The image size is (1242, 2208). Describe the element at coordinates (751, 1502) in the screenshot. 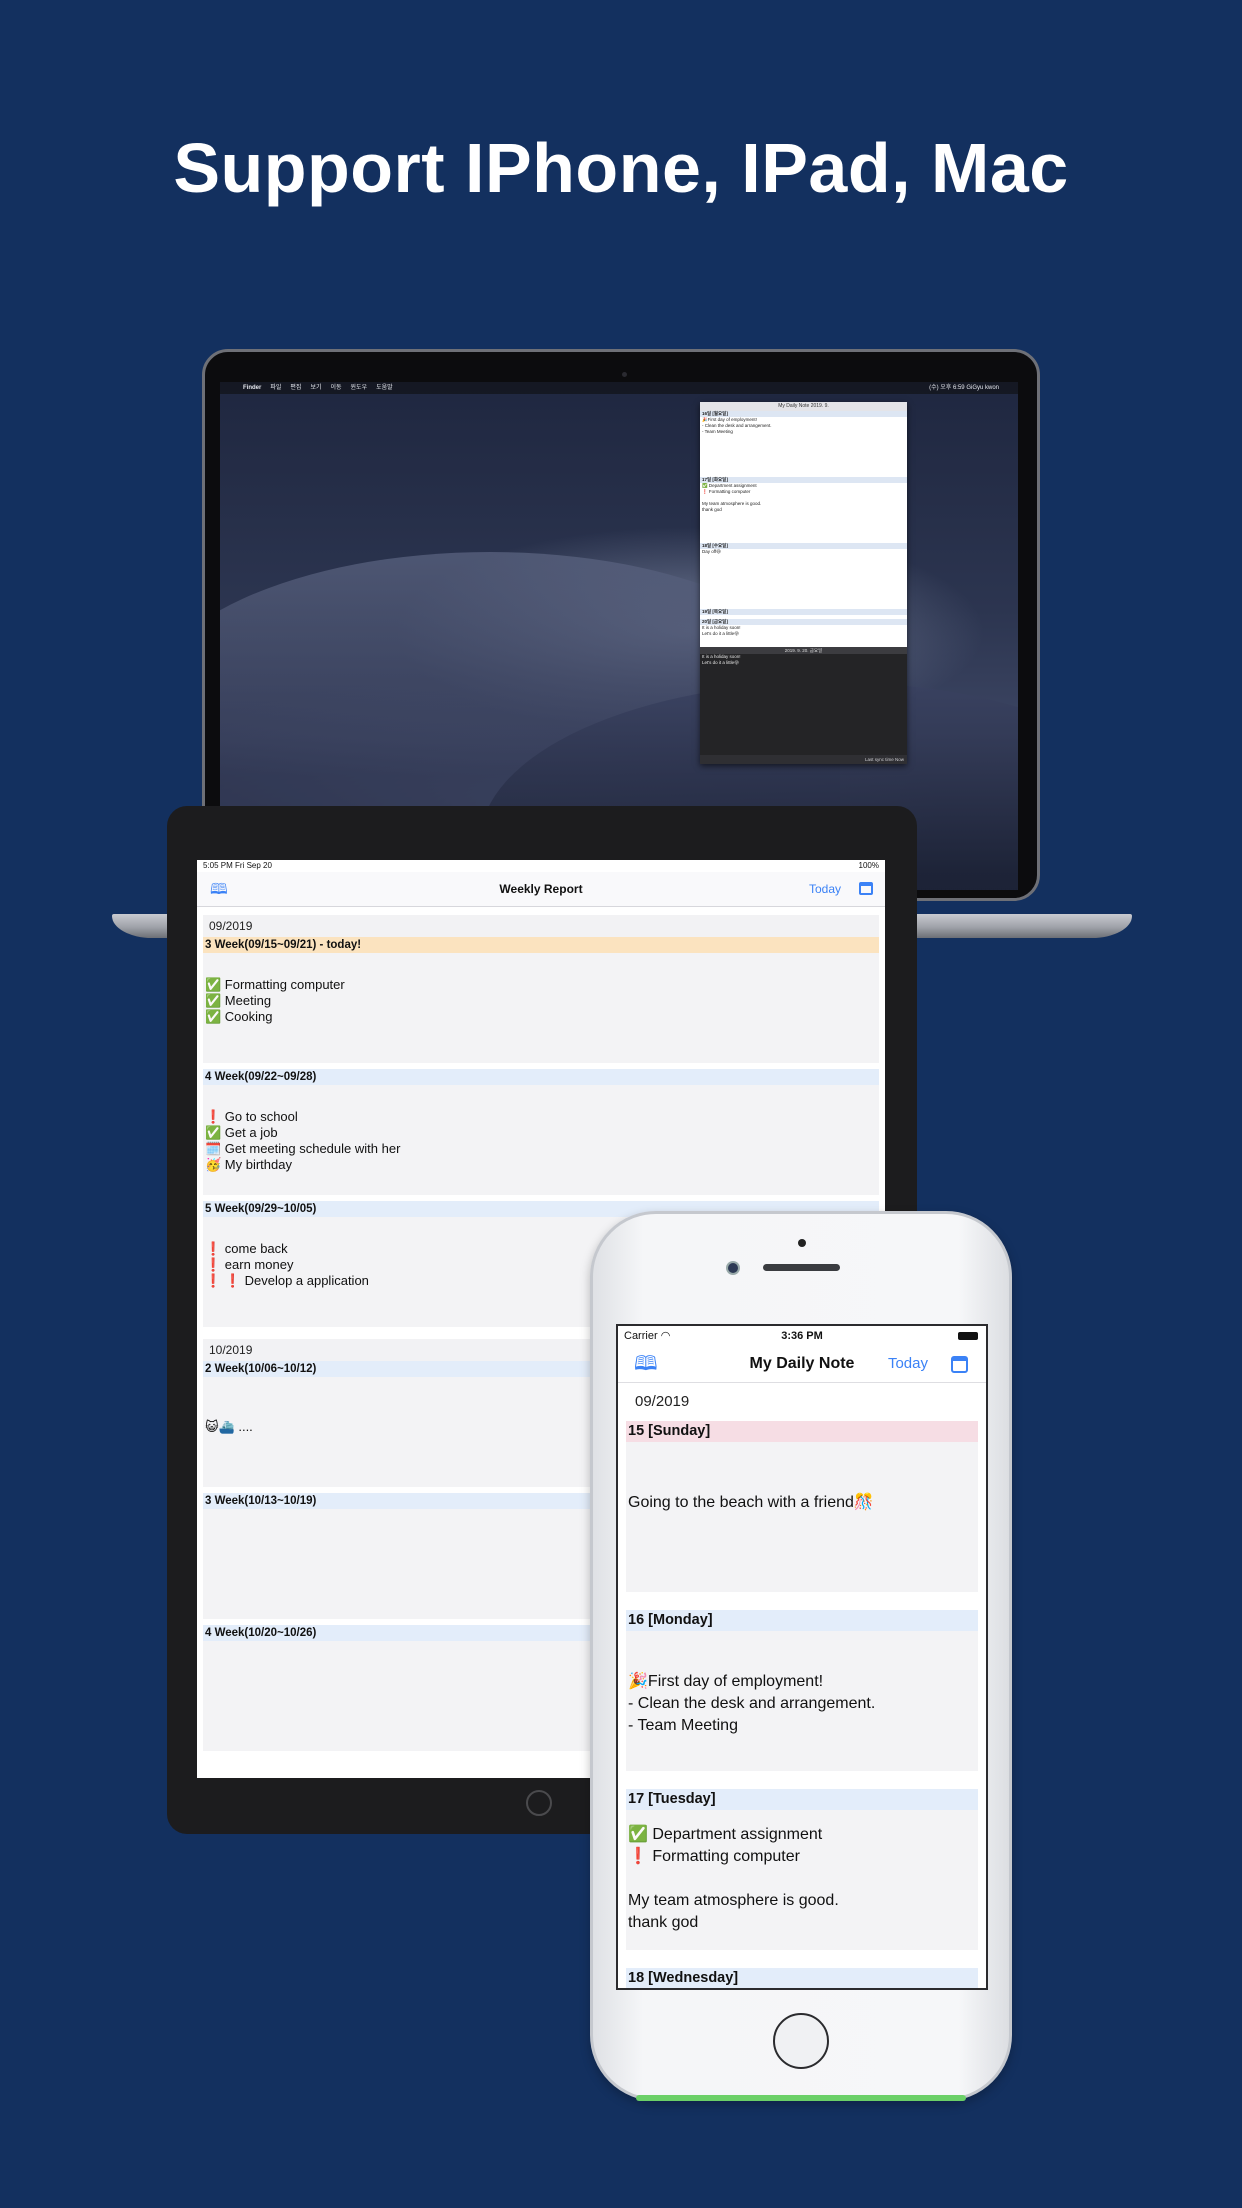

I see `note-line: Going to the beach with a friend🎊` at that location.